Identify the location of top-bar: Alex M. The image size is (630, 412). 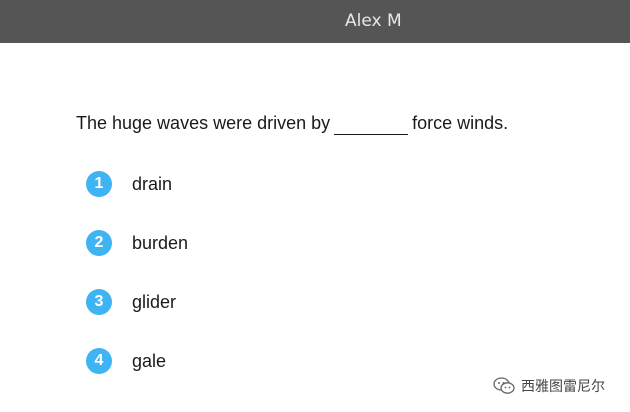
(315, 21).